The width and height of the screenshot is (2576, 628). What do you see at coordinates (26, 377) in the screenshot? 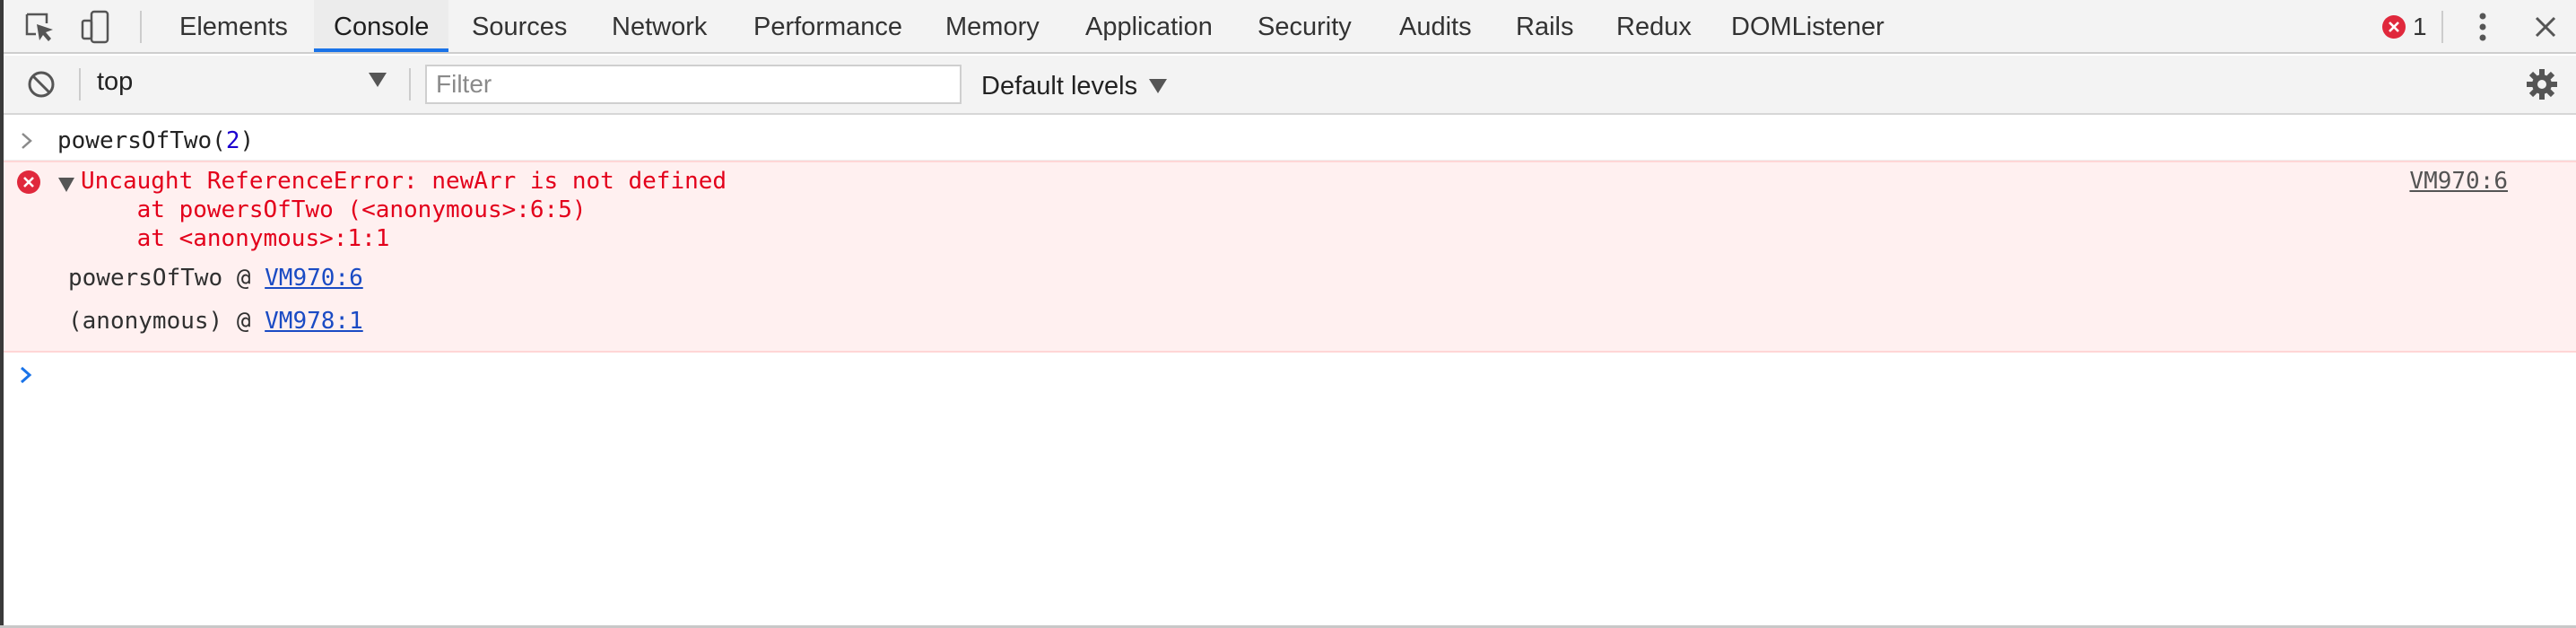
I see `console-prompt-icon` at bounding box center [26, 377].